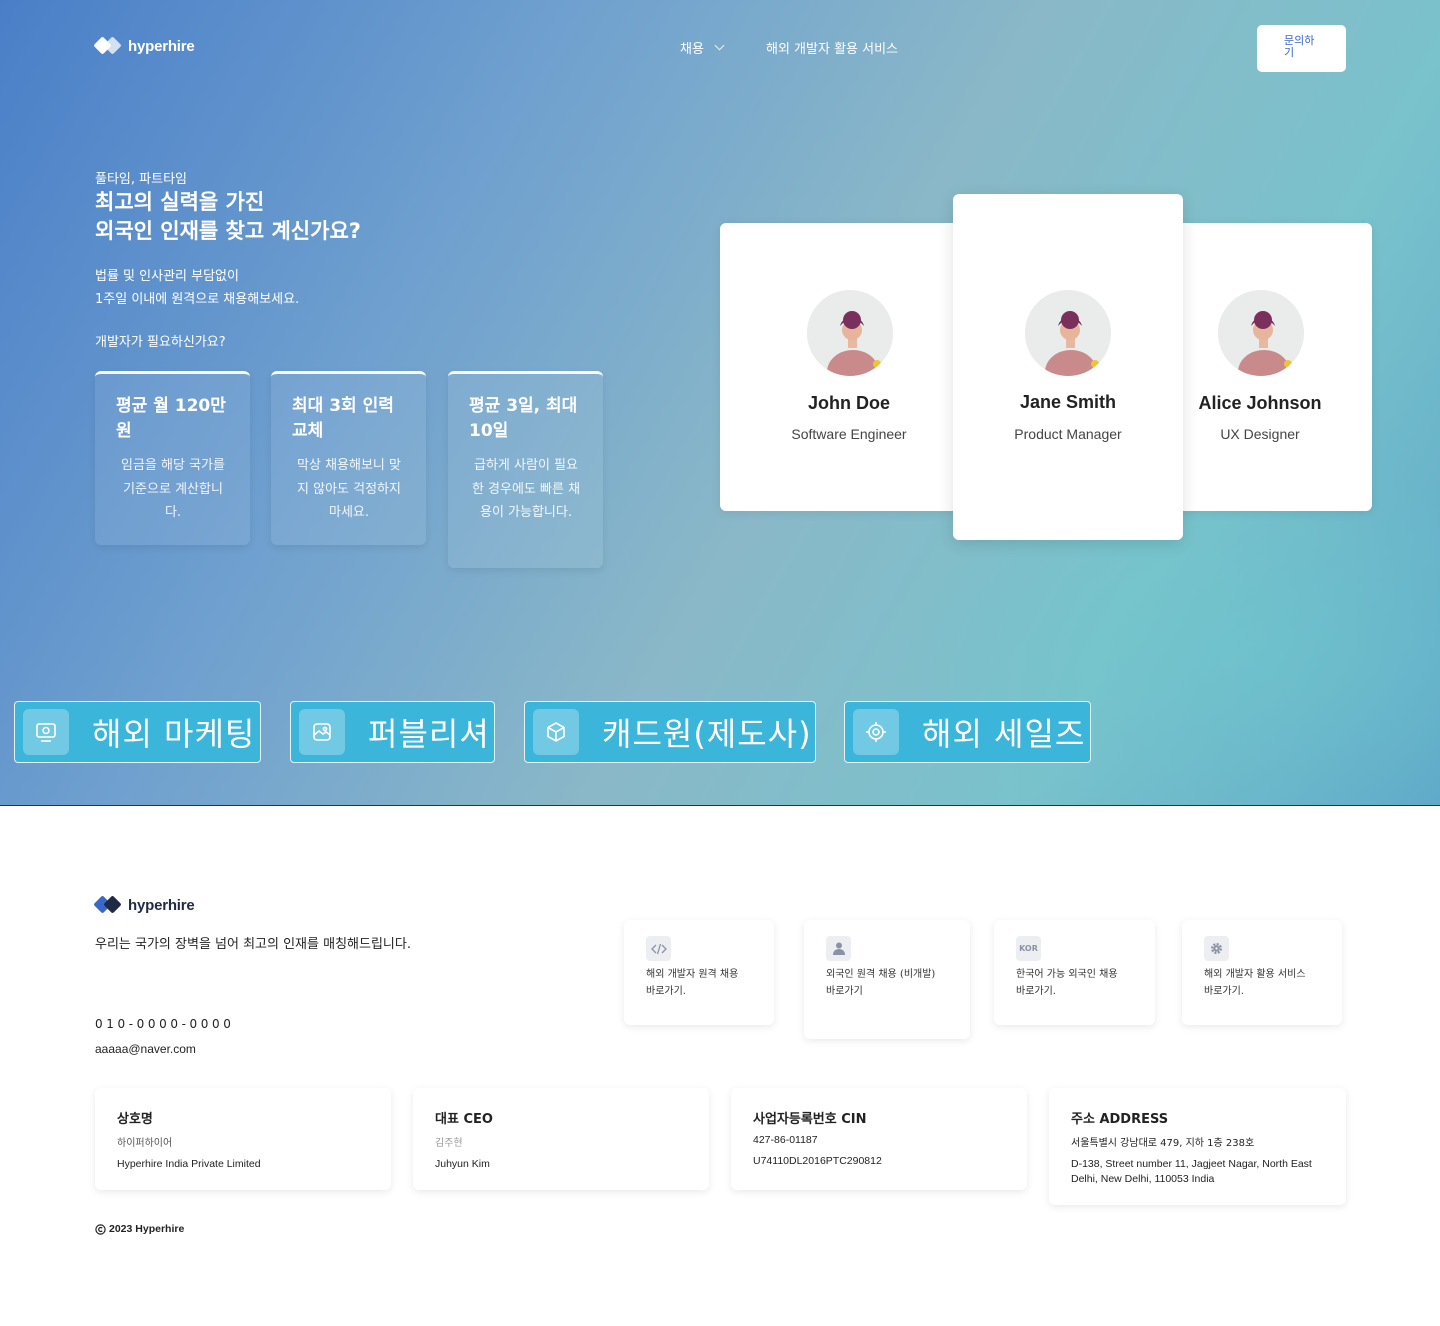  I want to click on stat-card-replacement: 최대 3회 인력교체 막상 채용해보니 맞지 않아도 걱정하지 마세요., so click(348, 458).